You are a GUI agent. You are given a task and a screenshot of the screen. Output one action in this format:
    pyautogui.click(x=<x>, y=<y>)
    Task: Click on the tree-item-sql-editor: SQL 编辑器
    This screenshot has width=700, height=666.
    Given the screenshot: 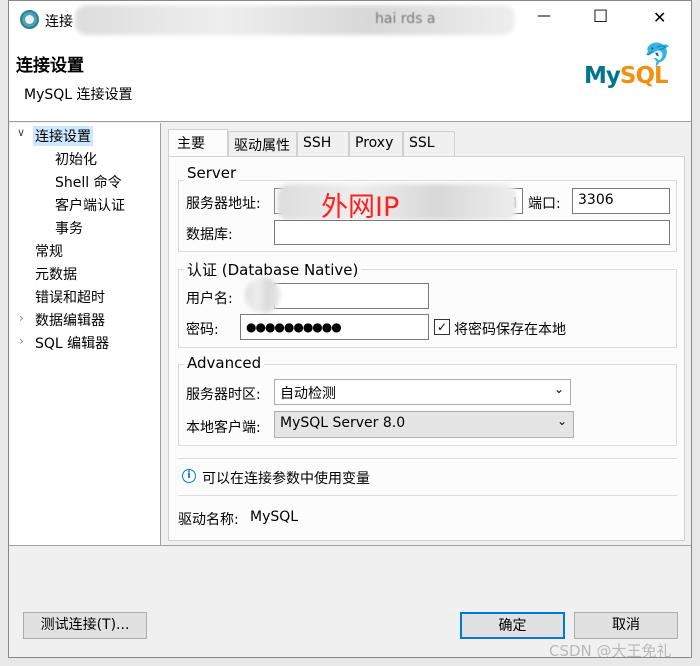 What is the action you would take?
    pyautogui.click(x=72, y=343)
    